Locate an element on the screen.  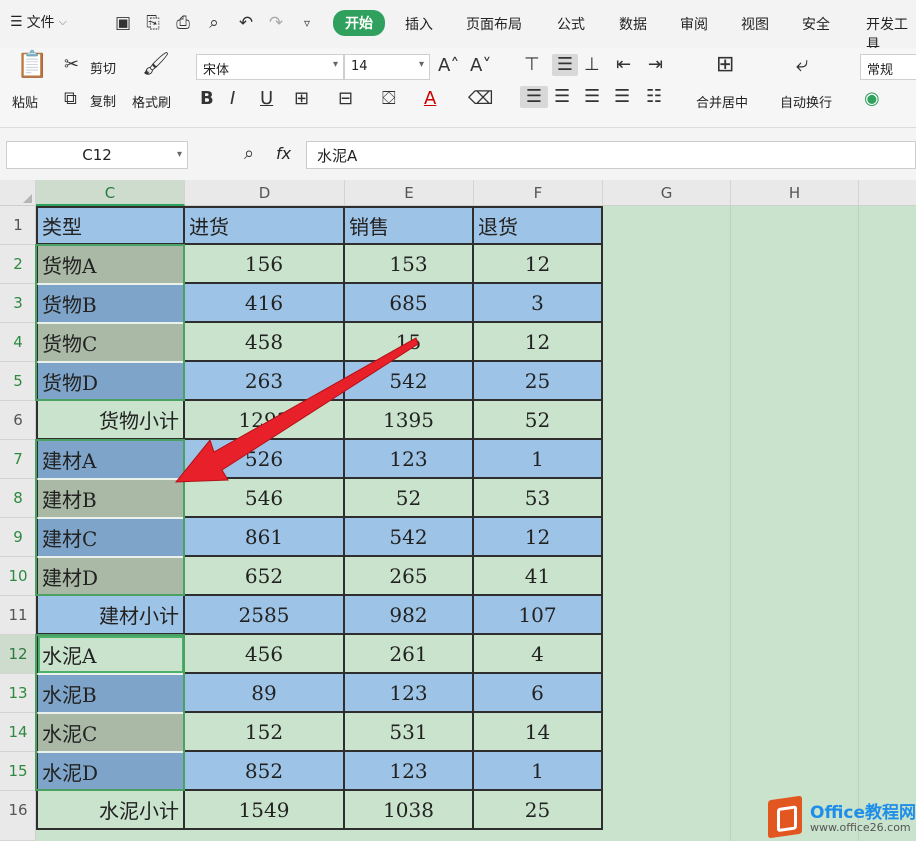
cell-purchase: 152 is located at coordinates (265, 732).